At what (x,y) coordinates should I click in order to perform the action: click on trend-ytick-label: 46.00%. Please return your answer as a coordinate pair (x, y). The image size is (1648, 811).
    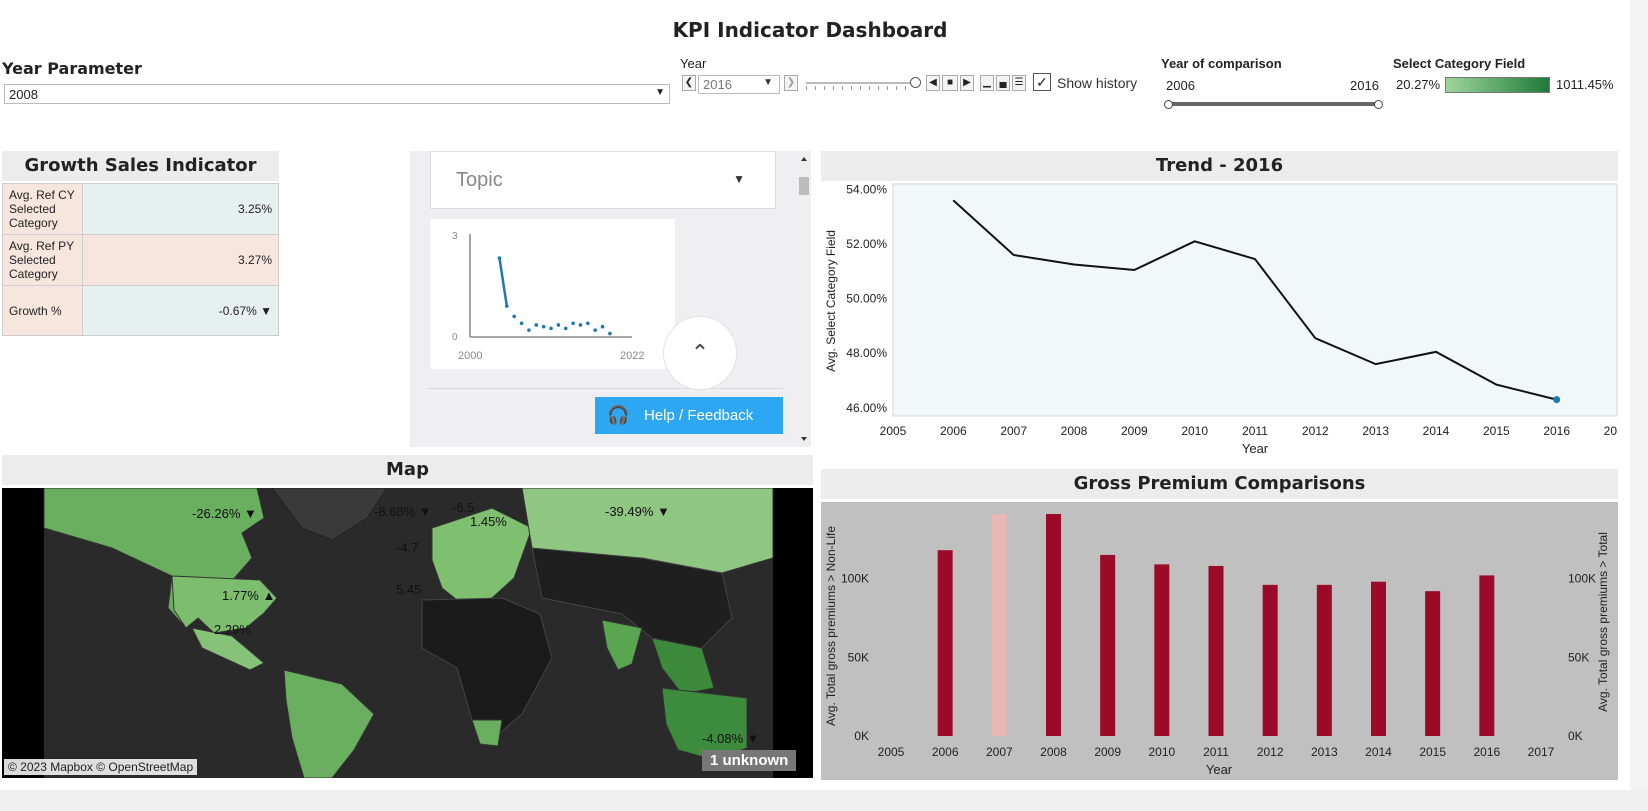
    Looking at the image, I should click on (866, 408).